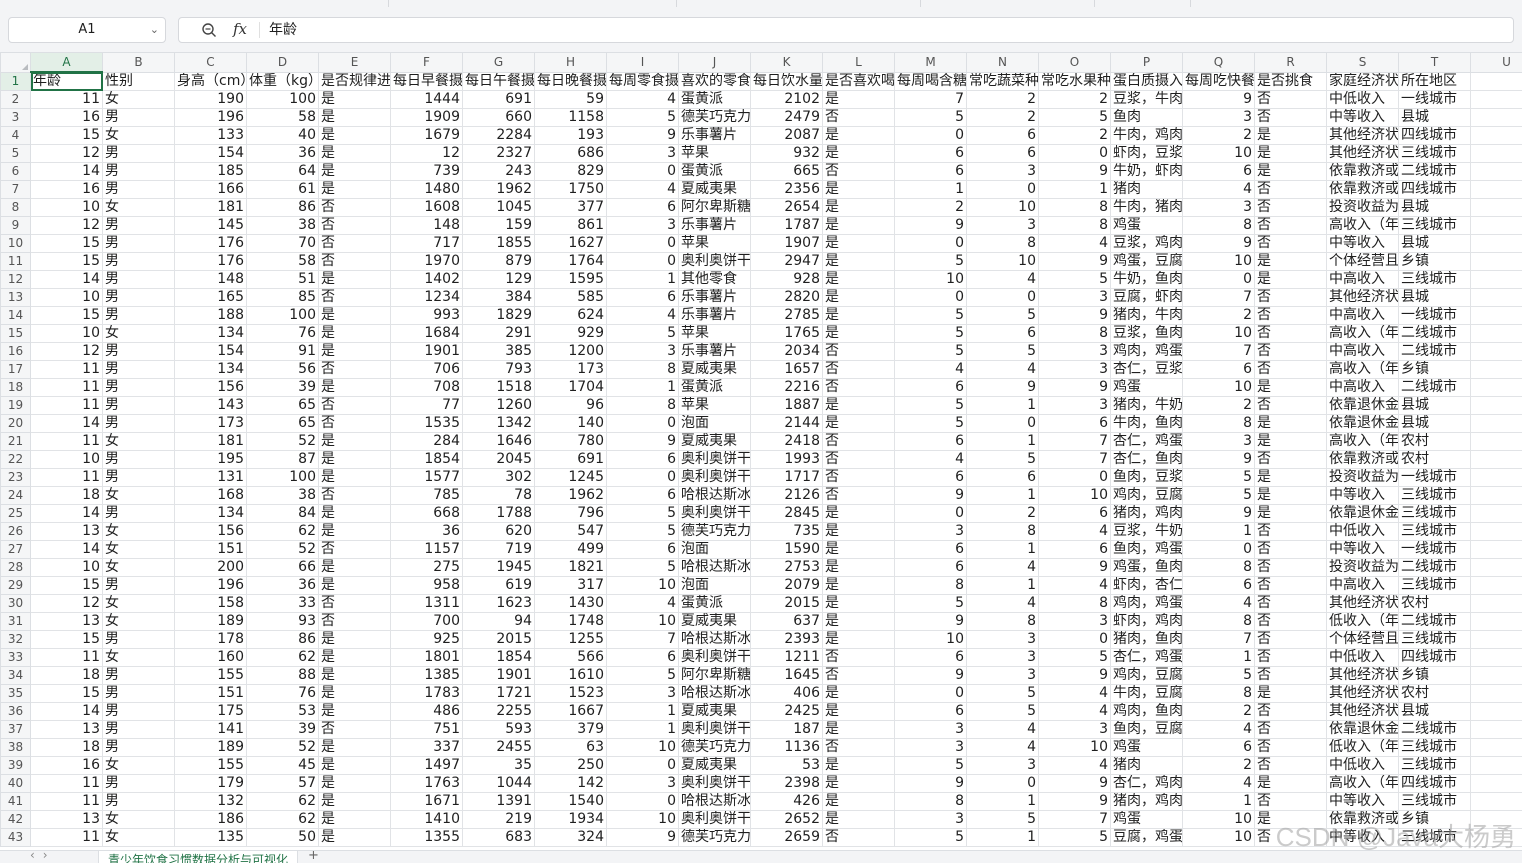  Describe the element at coordinates (715, 838) in the screenshot. I see `cell: 德芙巧克力` at that location.